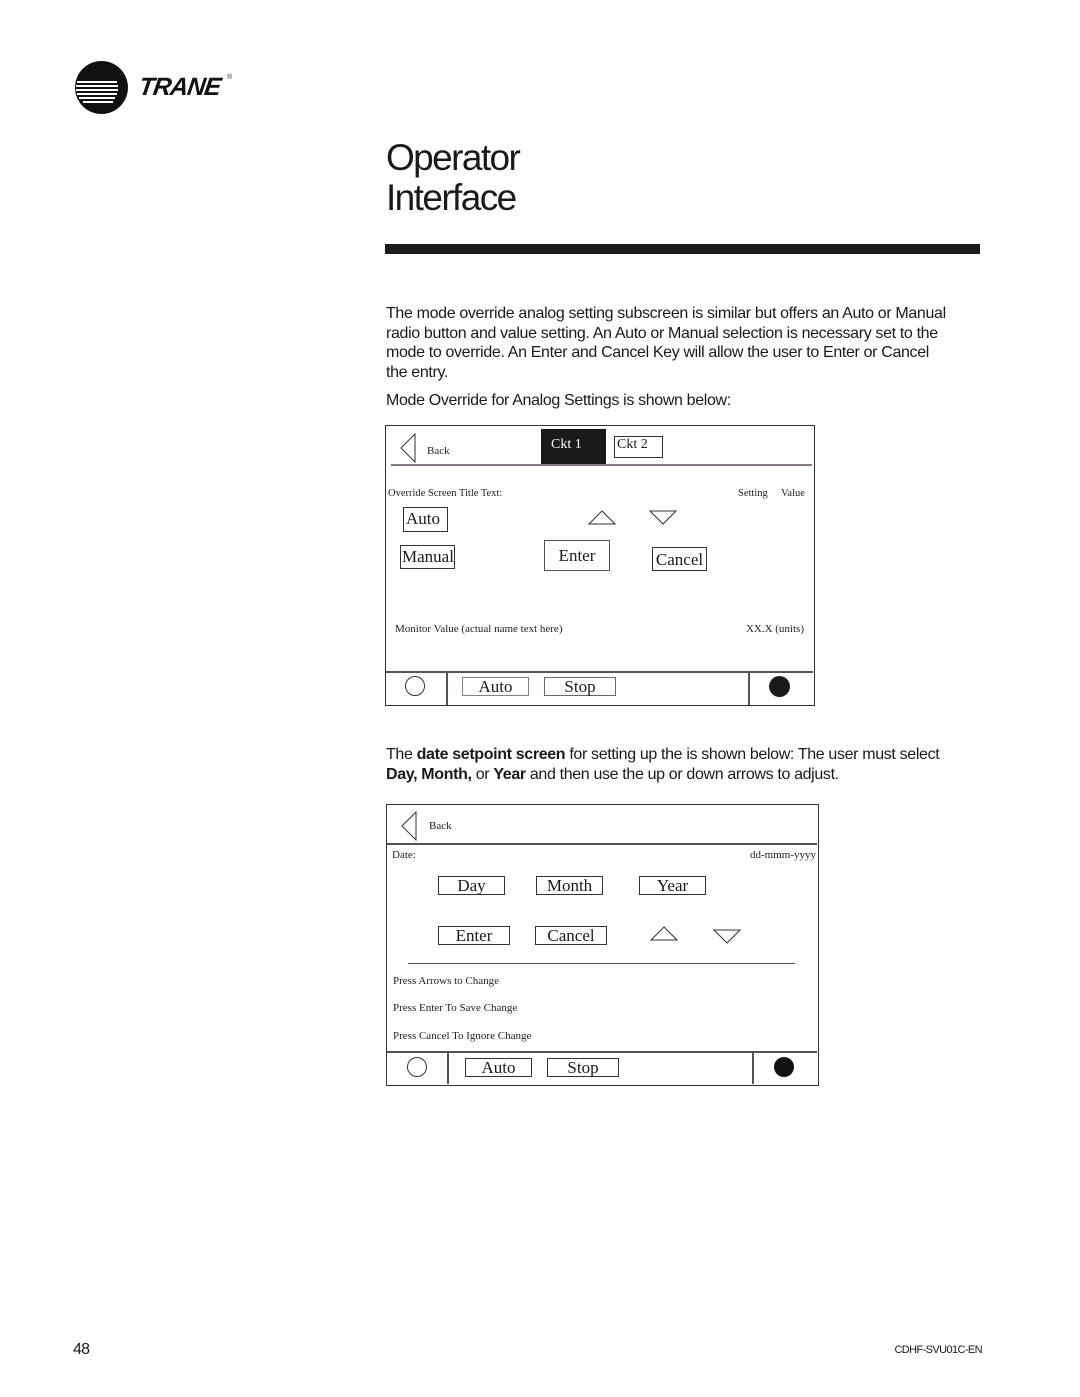 This screenshot has width=1080, height=1397. What do you see at coordinates (462, 1036) in the screenshot?
I see `instruction-cancel: Press Cancel To Ignore Change` at bounding box center [462, 1036].